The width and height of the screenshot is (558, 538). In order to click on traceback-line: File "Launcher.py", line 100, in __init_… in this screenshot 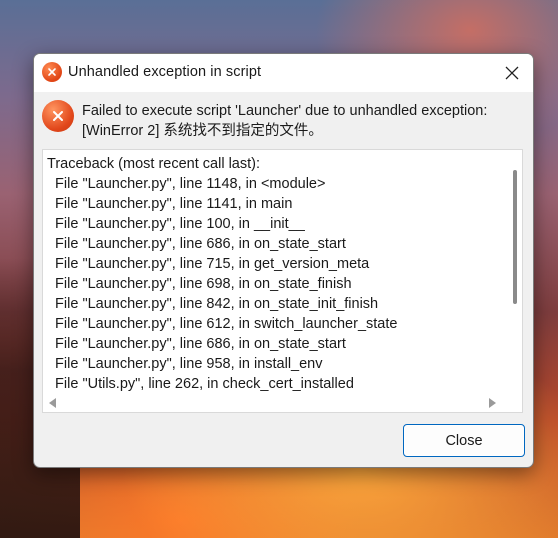, I will do `click(176, 224)`.